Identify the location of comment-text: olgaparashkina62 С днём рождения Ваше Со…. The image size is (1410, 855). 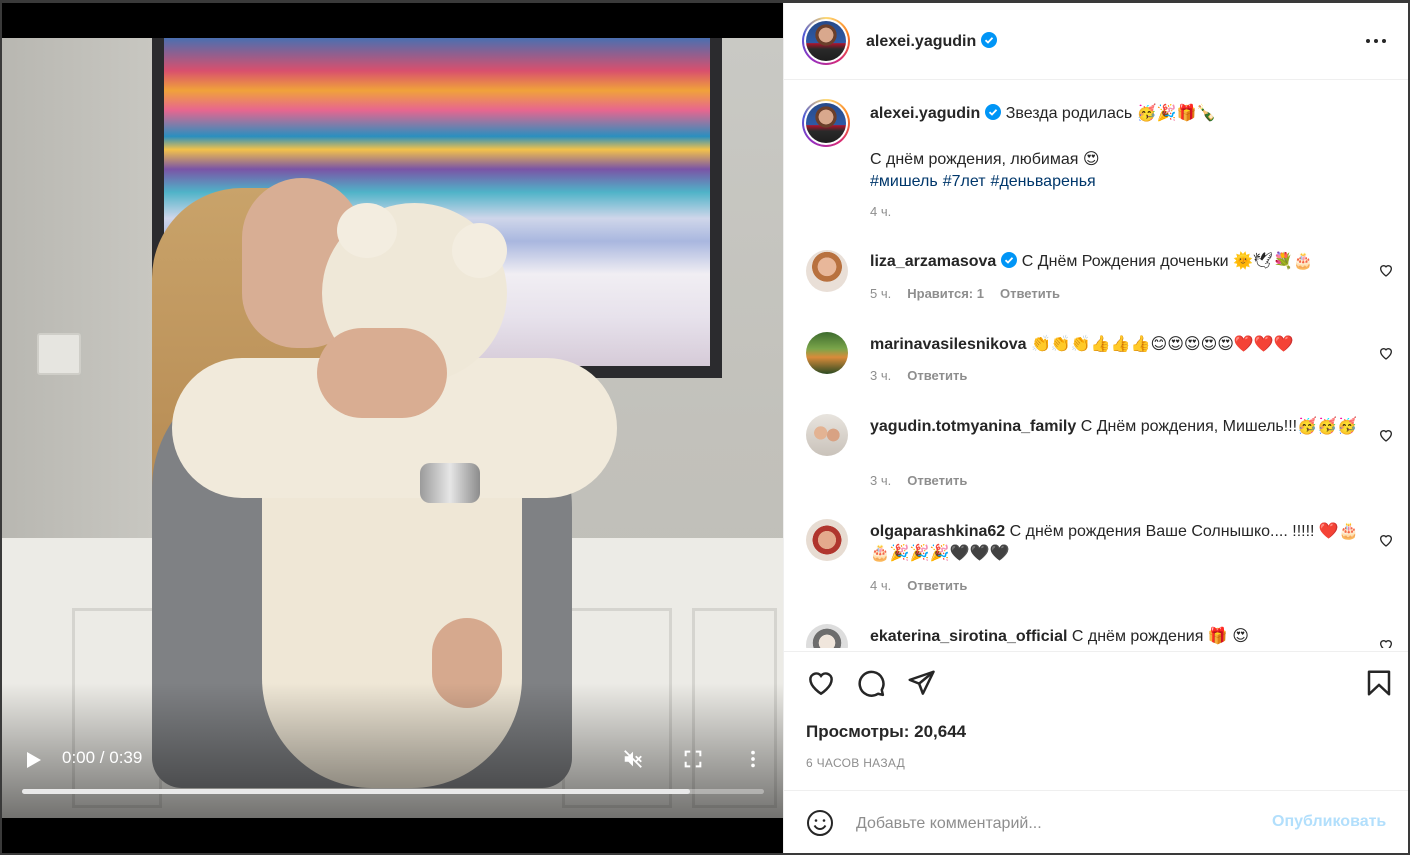
(1120, 543).